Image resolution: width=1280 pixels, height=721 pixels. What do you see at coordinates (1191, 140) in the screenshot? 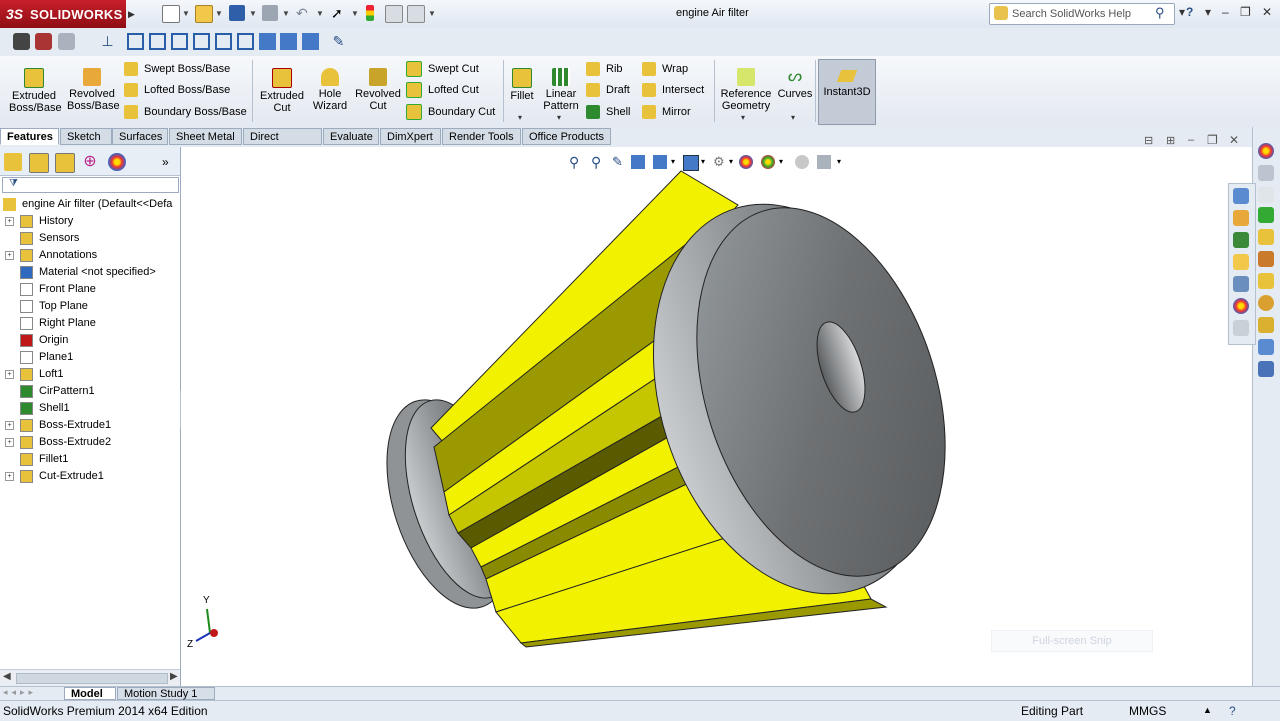
I see `doc-minimize-icon: –` at bounding box center [1191, 140].